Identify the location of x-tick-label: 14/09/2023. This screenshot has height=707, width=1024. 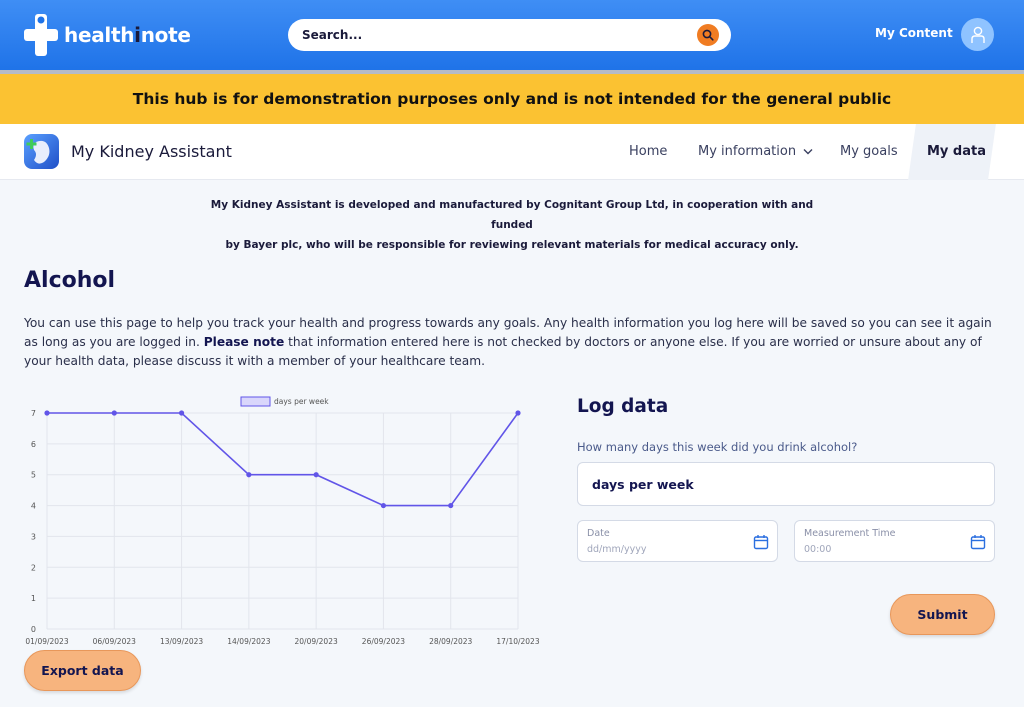
(248, 641).